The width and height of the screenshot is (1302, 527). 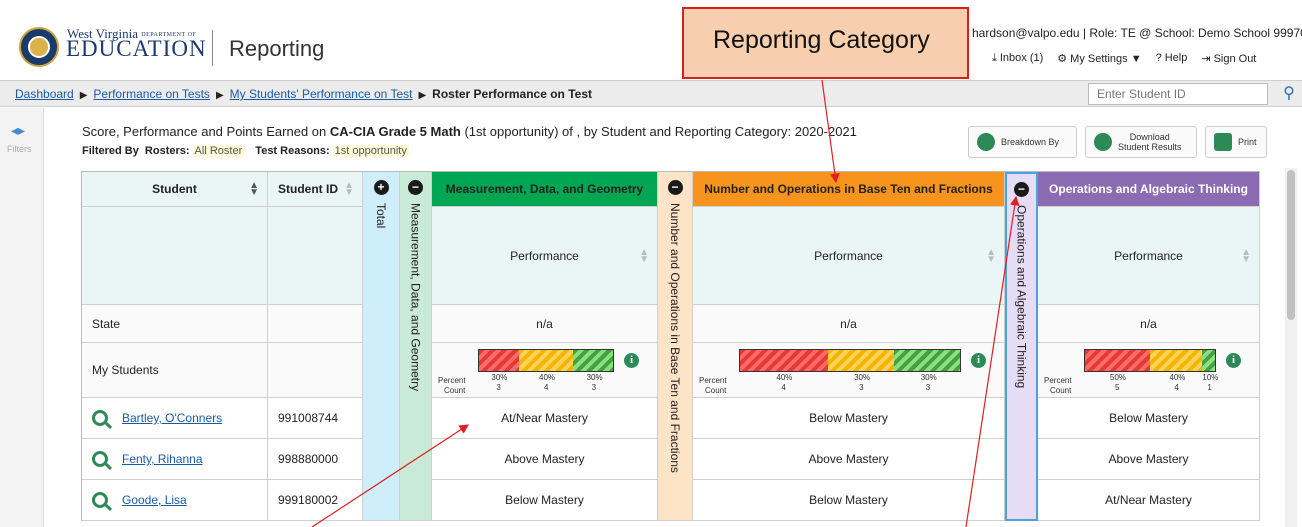 What do you see at coordinates (212, 48) in the screenshot?
I see `logo-divider` at bounding box center [212, 48].